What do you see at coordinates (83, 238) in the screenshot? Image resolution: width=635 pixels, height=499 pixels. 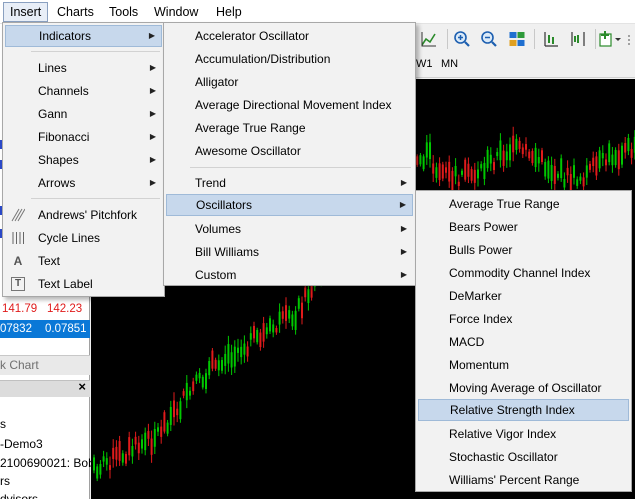 I see `menu-item-cycle-lines: Cycle Lines` at bounding box center [83, 238].